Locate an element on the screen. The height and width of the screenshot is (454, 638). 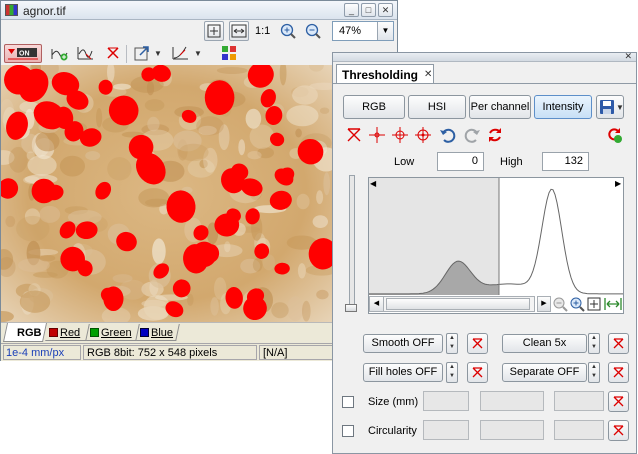
export-icon is located at coordinates (141, 53).